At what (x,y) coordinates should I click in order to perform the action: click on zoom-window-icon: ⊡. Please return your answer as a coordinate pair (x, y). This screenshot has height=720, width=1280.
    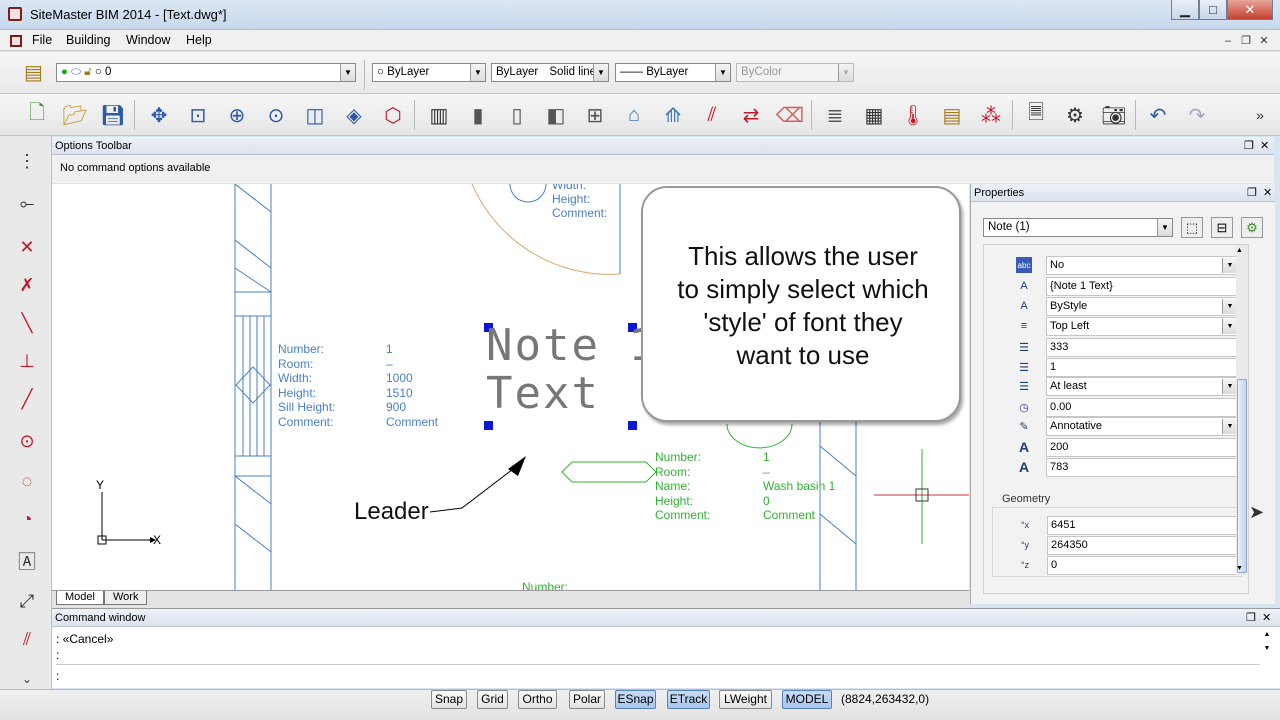
    Looking at the image, I should click on (198, 115).